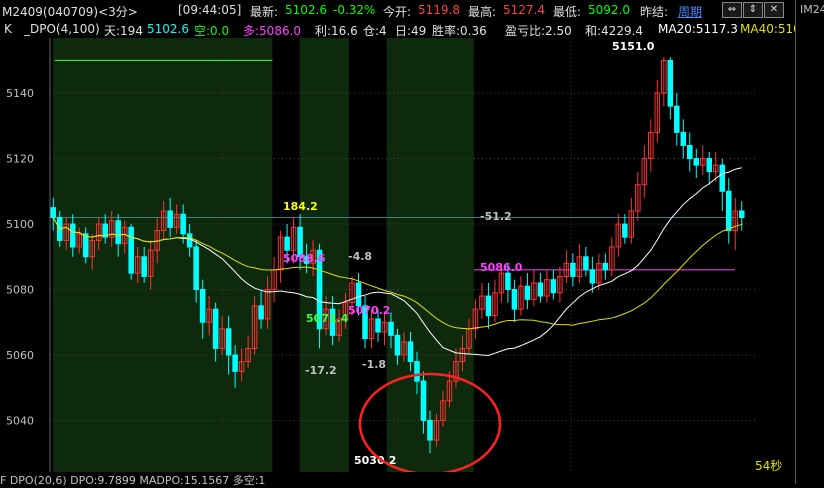 The image size is (824, 488). What do you see at coordinates (123, 31) in the screenshot?
I see `days-label: 天:194` at bounding box center [123, 31].